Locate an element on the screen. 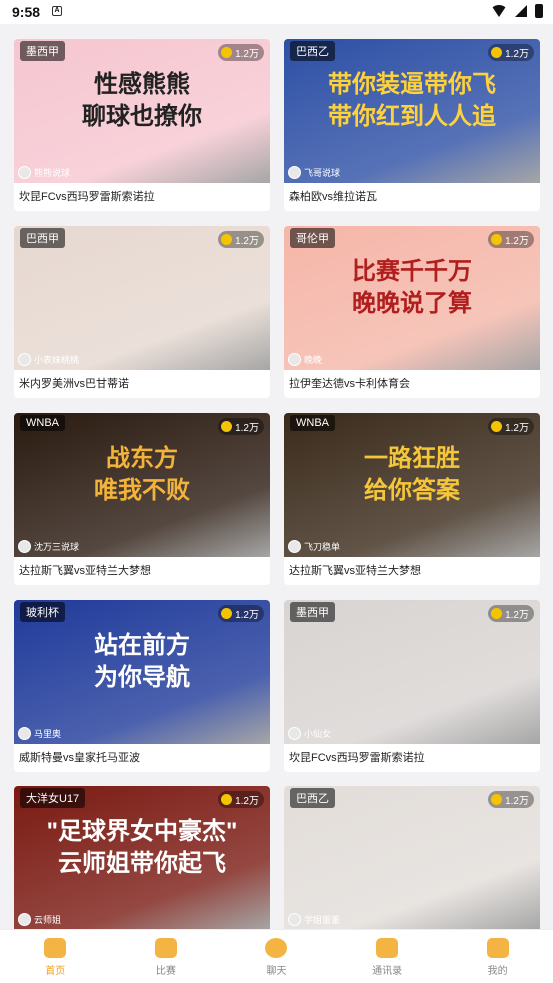 The width and height of the screenshot is (553, 983). anchor-info: 小表妹桃桃 is located at coordinates (48, 359).